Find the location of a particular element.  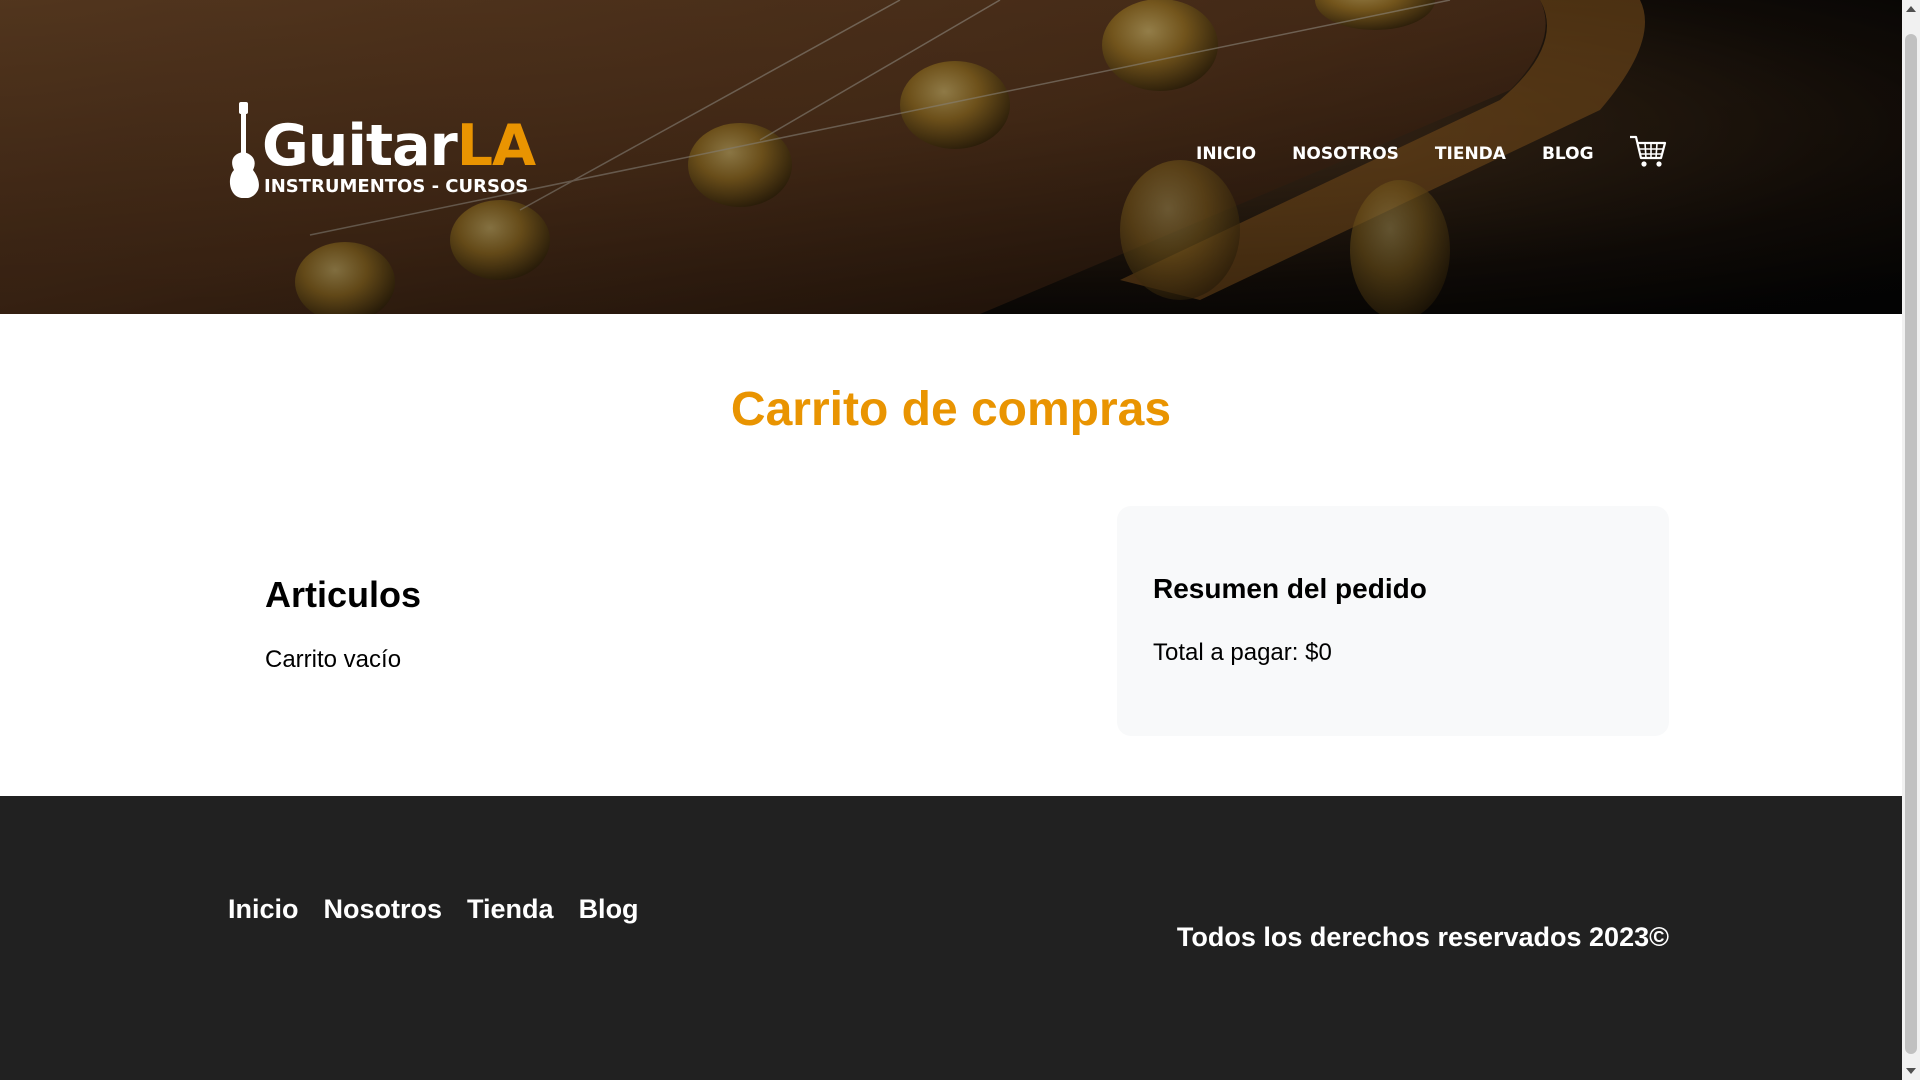

copyright-text: Todos los derechos reservados 2023© is located at coordinates (1422, 937).